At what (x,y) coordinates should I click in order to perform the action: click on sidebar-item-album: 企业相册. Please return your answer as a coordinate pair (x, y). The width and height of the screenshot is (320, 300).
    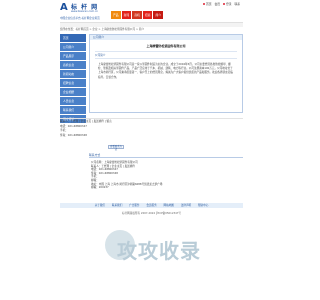
    Looking at the image, I should click on (73, 92).